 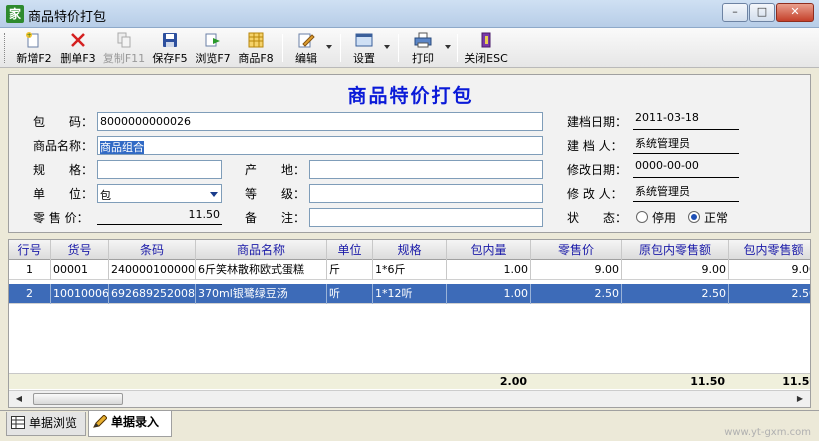 What do you see at coordinates (63, 146) in the screenshot?
I see `name-label: 商品名称：` at bounding box center [63, 146].